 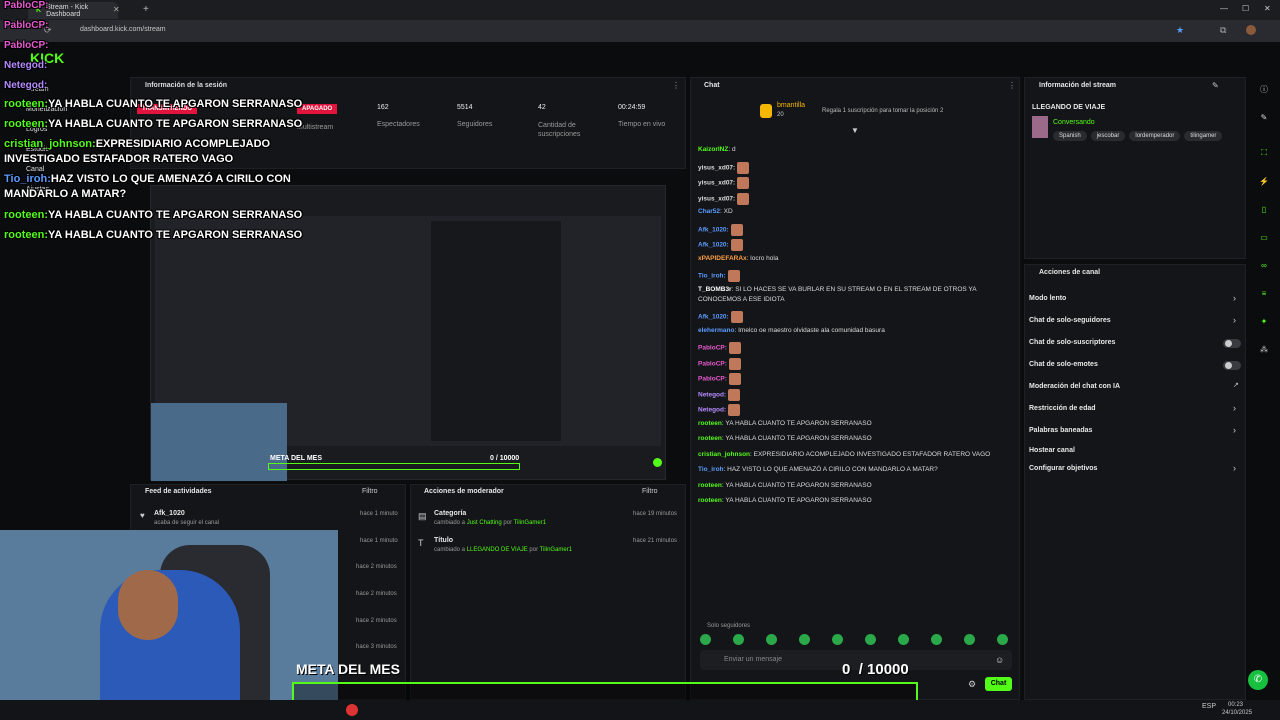 What do you see at coordinates (1232, 365) in the screenshot?
I see `emotes-only-toggle` at bounding box center [1232, 365].